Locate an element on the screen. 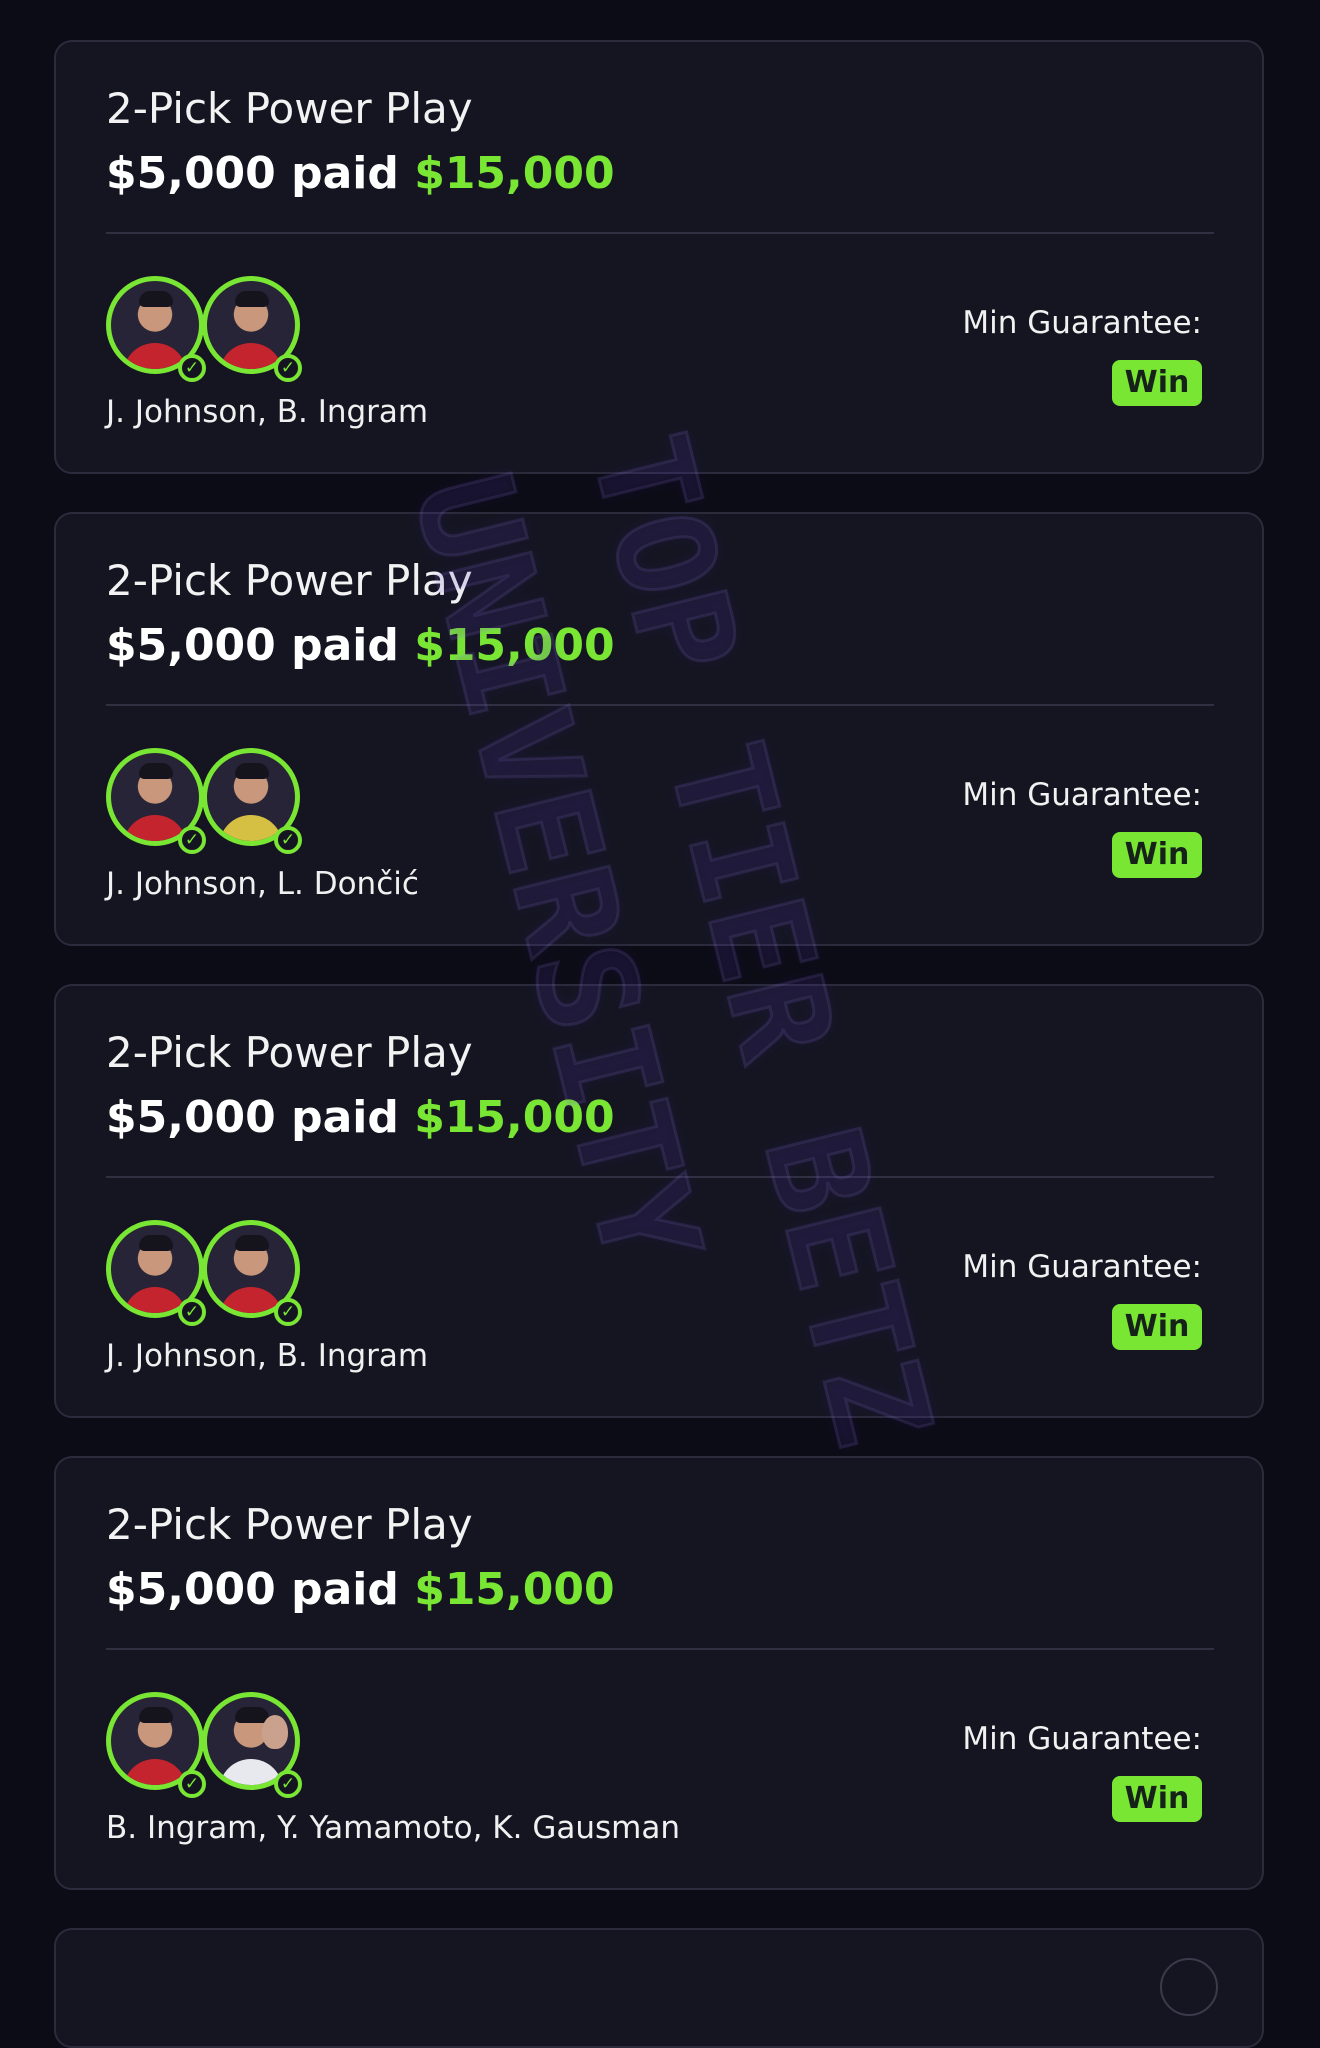  bet-card-partial is located at coordinates (659, 1988).